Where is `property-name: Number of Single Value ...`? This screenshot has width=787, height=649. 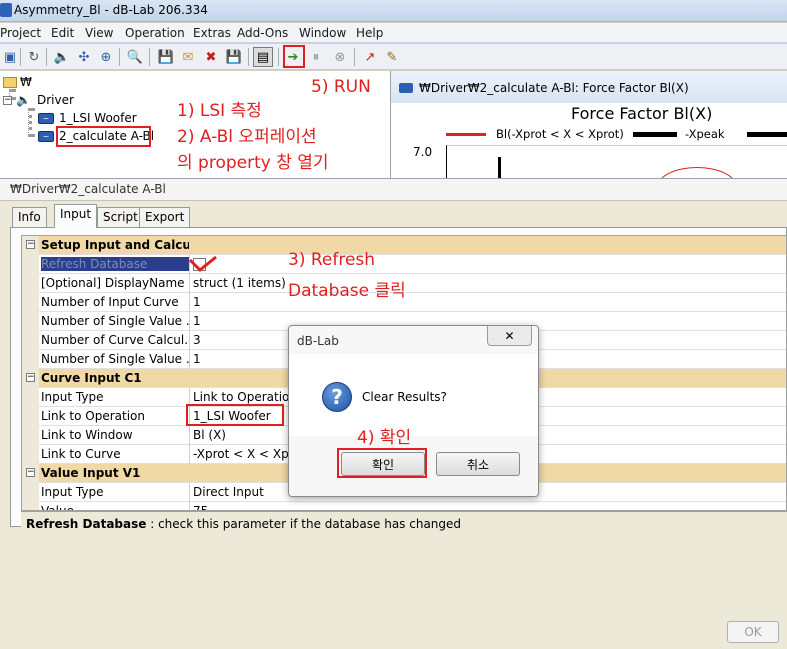 property-name: Number of Single Value ... is located at coordinates (115, 321).